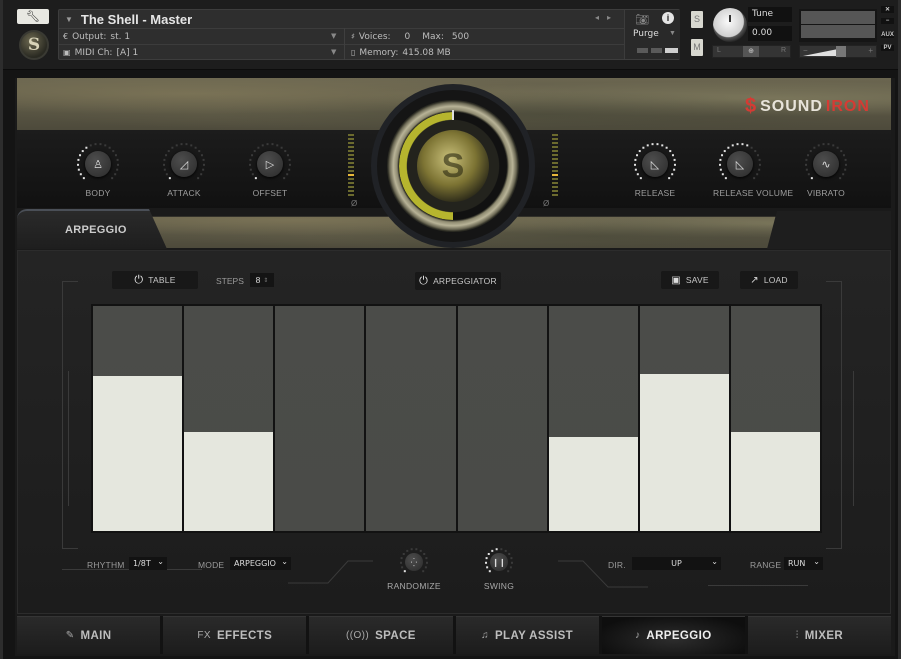 The image size is (901, 659). Describe the element at coordinates (69, 19) in the screenshot. I see `dropdown-triangle-icon: ▼` at that location.